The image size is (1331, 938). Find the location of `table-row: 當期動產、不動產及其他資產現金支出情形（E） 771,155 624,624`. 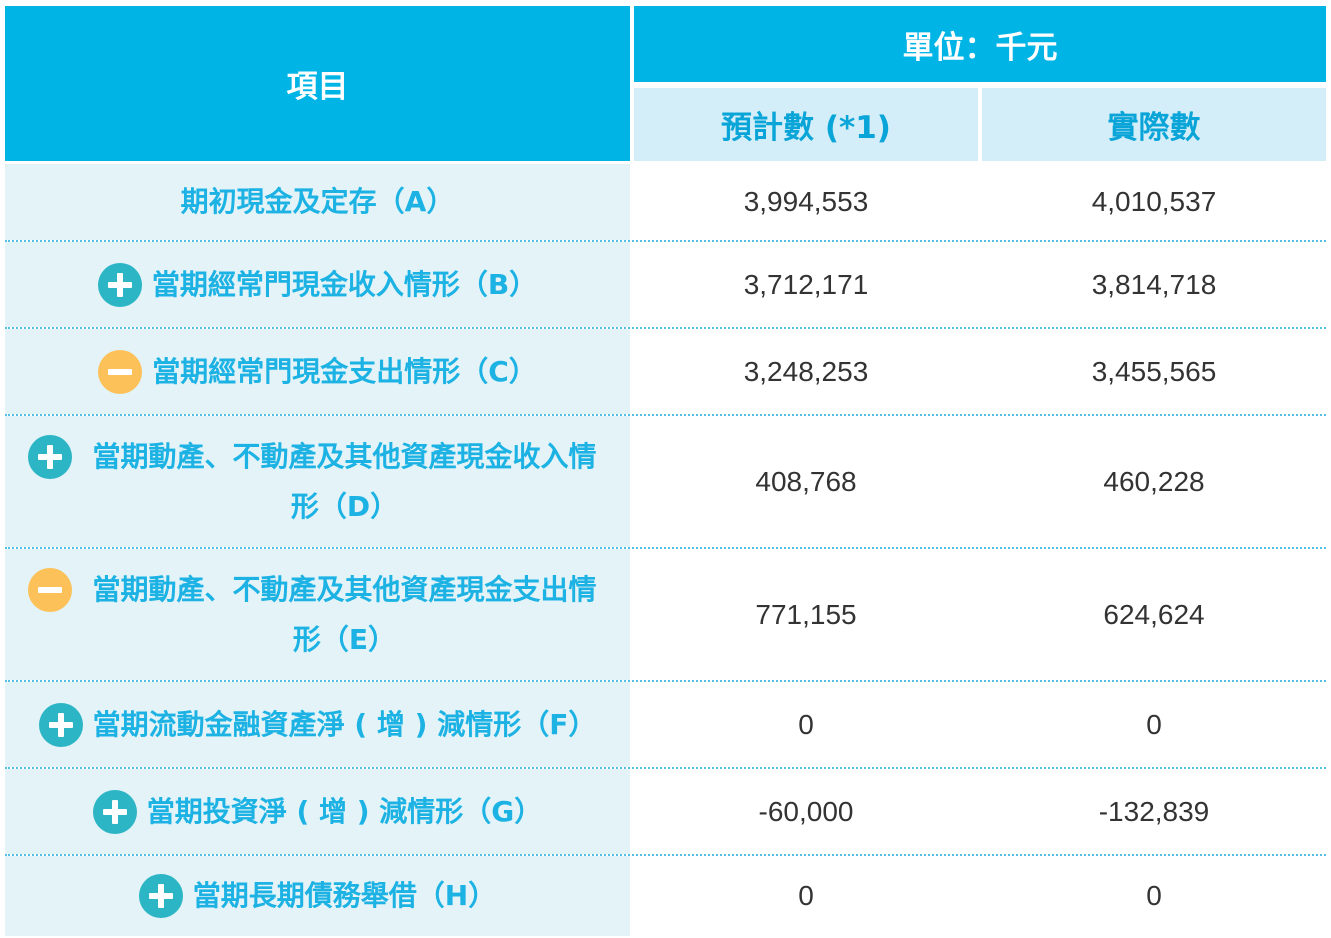

table-row: 當期動產、不動產及其他資產現金支出情形（E） 771,155 624,624 is located at coordinates (665, 615).